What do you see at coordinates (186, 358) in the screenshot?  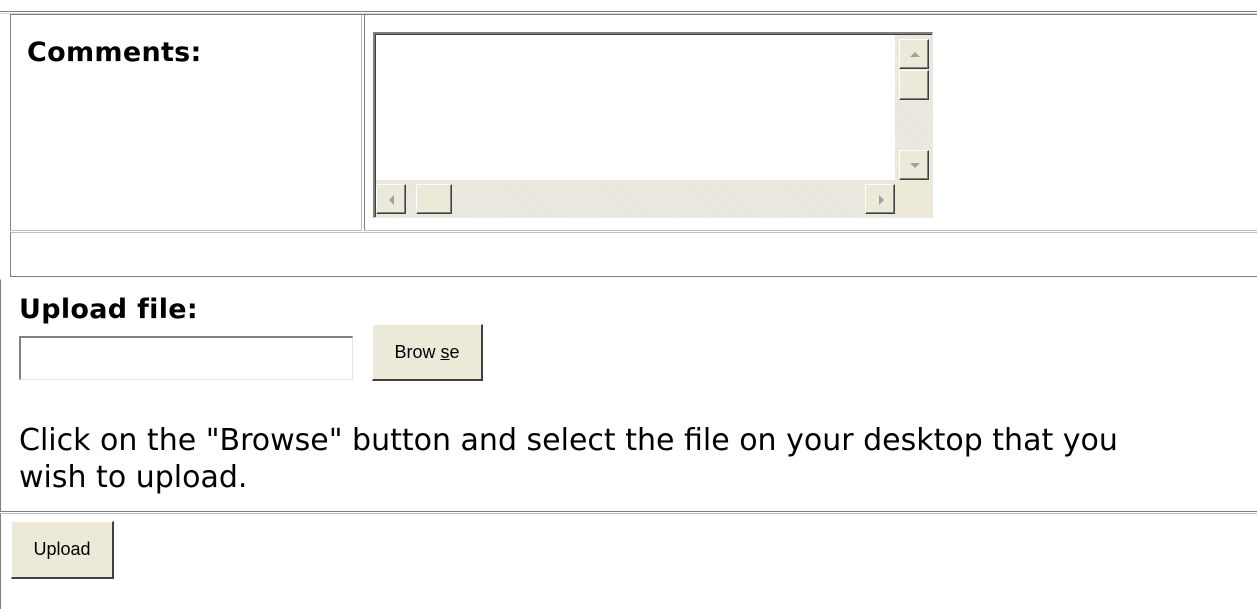 I see `file-path-input` at bounding box center [186, 358].